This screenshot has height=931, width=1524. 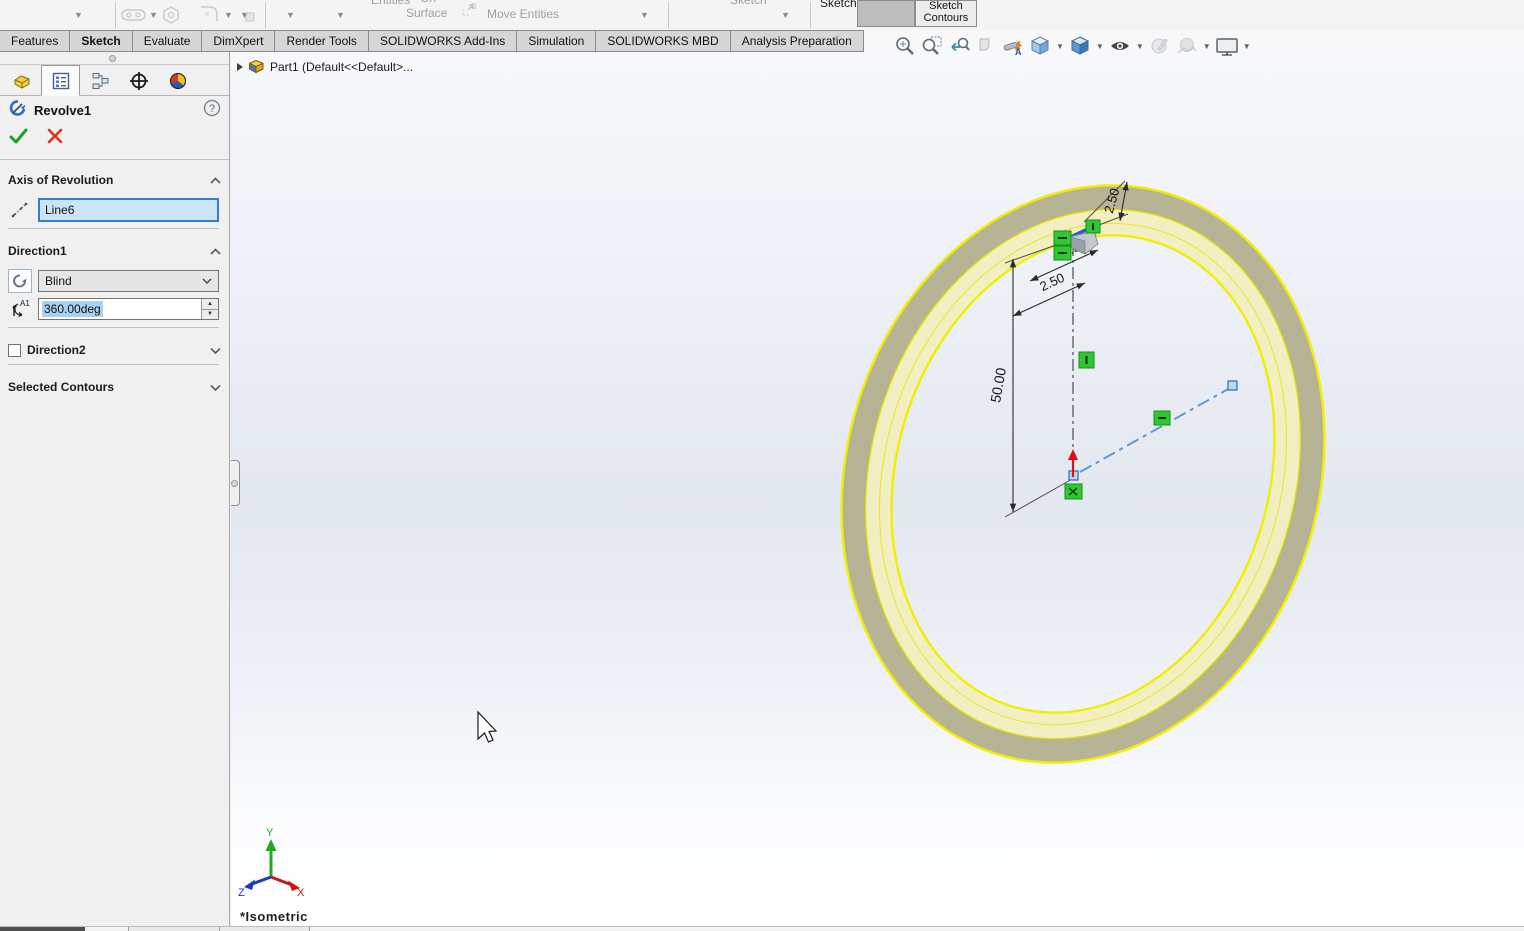 What do you see at coordinates (663, 41) in the screenshot?
I see `tab-solidworks-mbd: SOLIDWORKS MBD` at bounding box center [663, 41].